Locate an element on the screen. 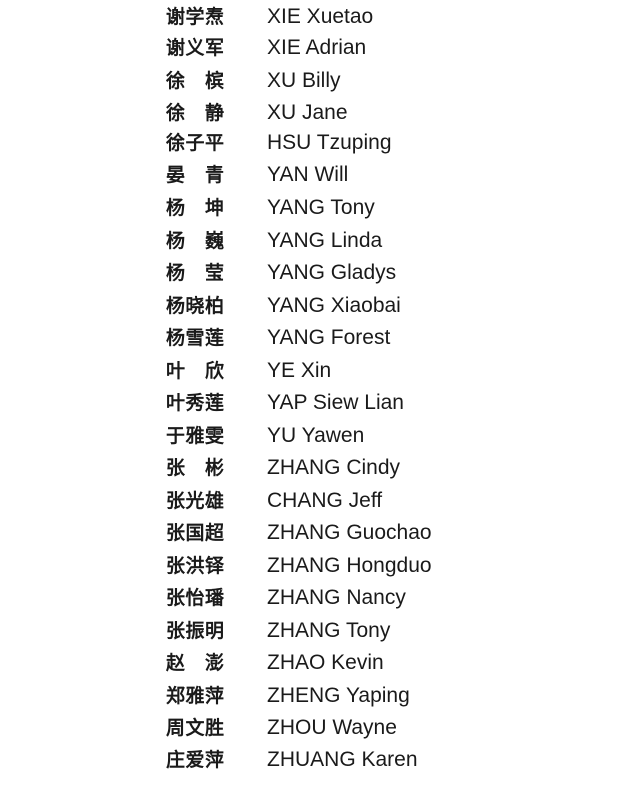 The height and width of the screenshot is (799, 640). chinese-name: 晏 青 is located at coordinates (195, 175).